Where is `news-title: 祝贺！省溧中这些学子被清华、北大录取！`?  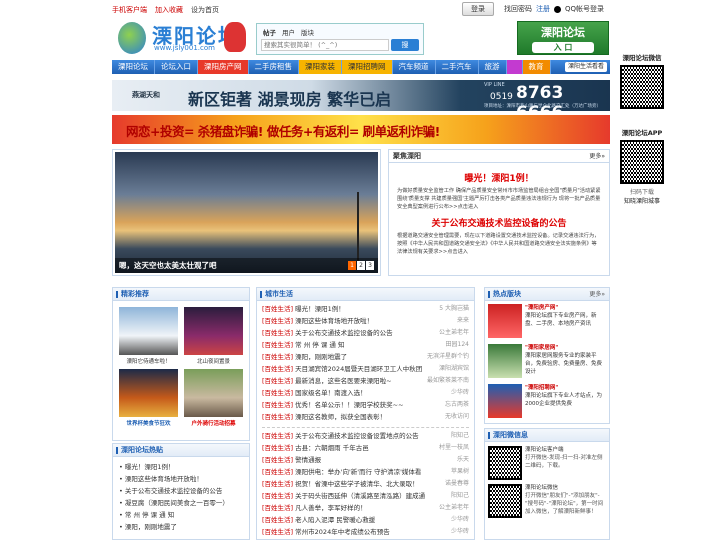
news-title: 祝贺！省溧中这些学子被清华、北大录取！ is located at coordinates (357, 484).